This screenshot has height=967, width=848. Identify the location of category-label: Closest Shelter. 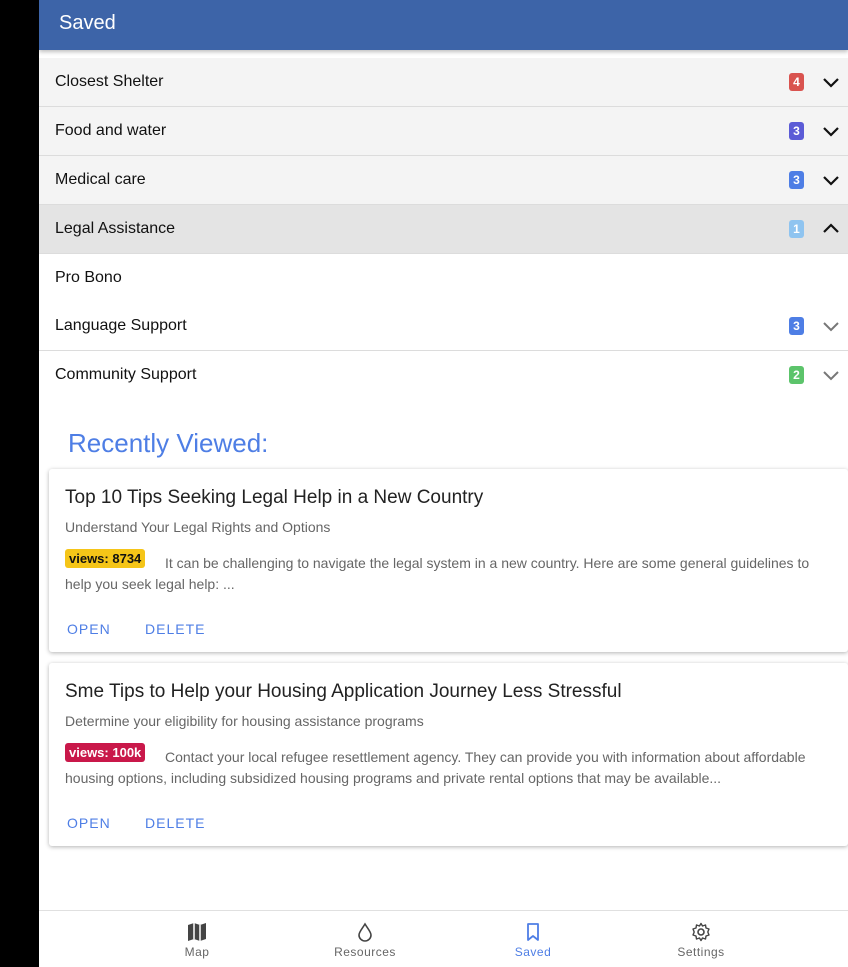
(109, 81).